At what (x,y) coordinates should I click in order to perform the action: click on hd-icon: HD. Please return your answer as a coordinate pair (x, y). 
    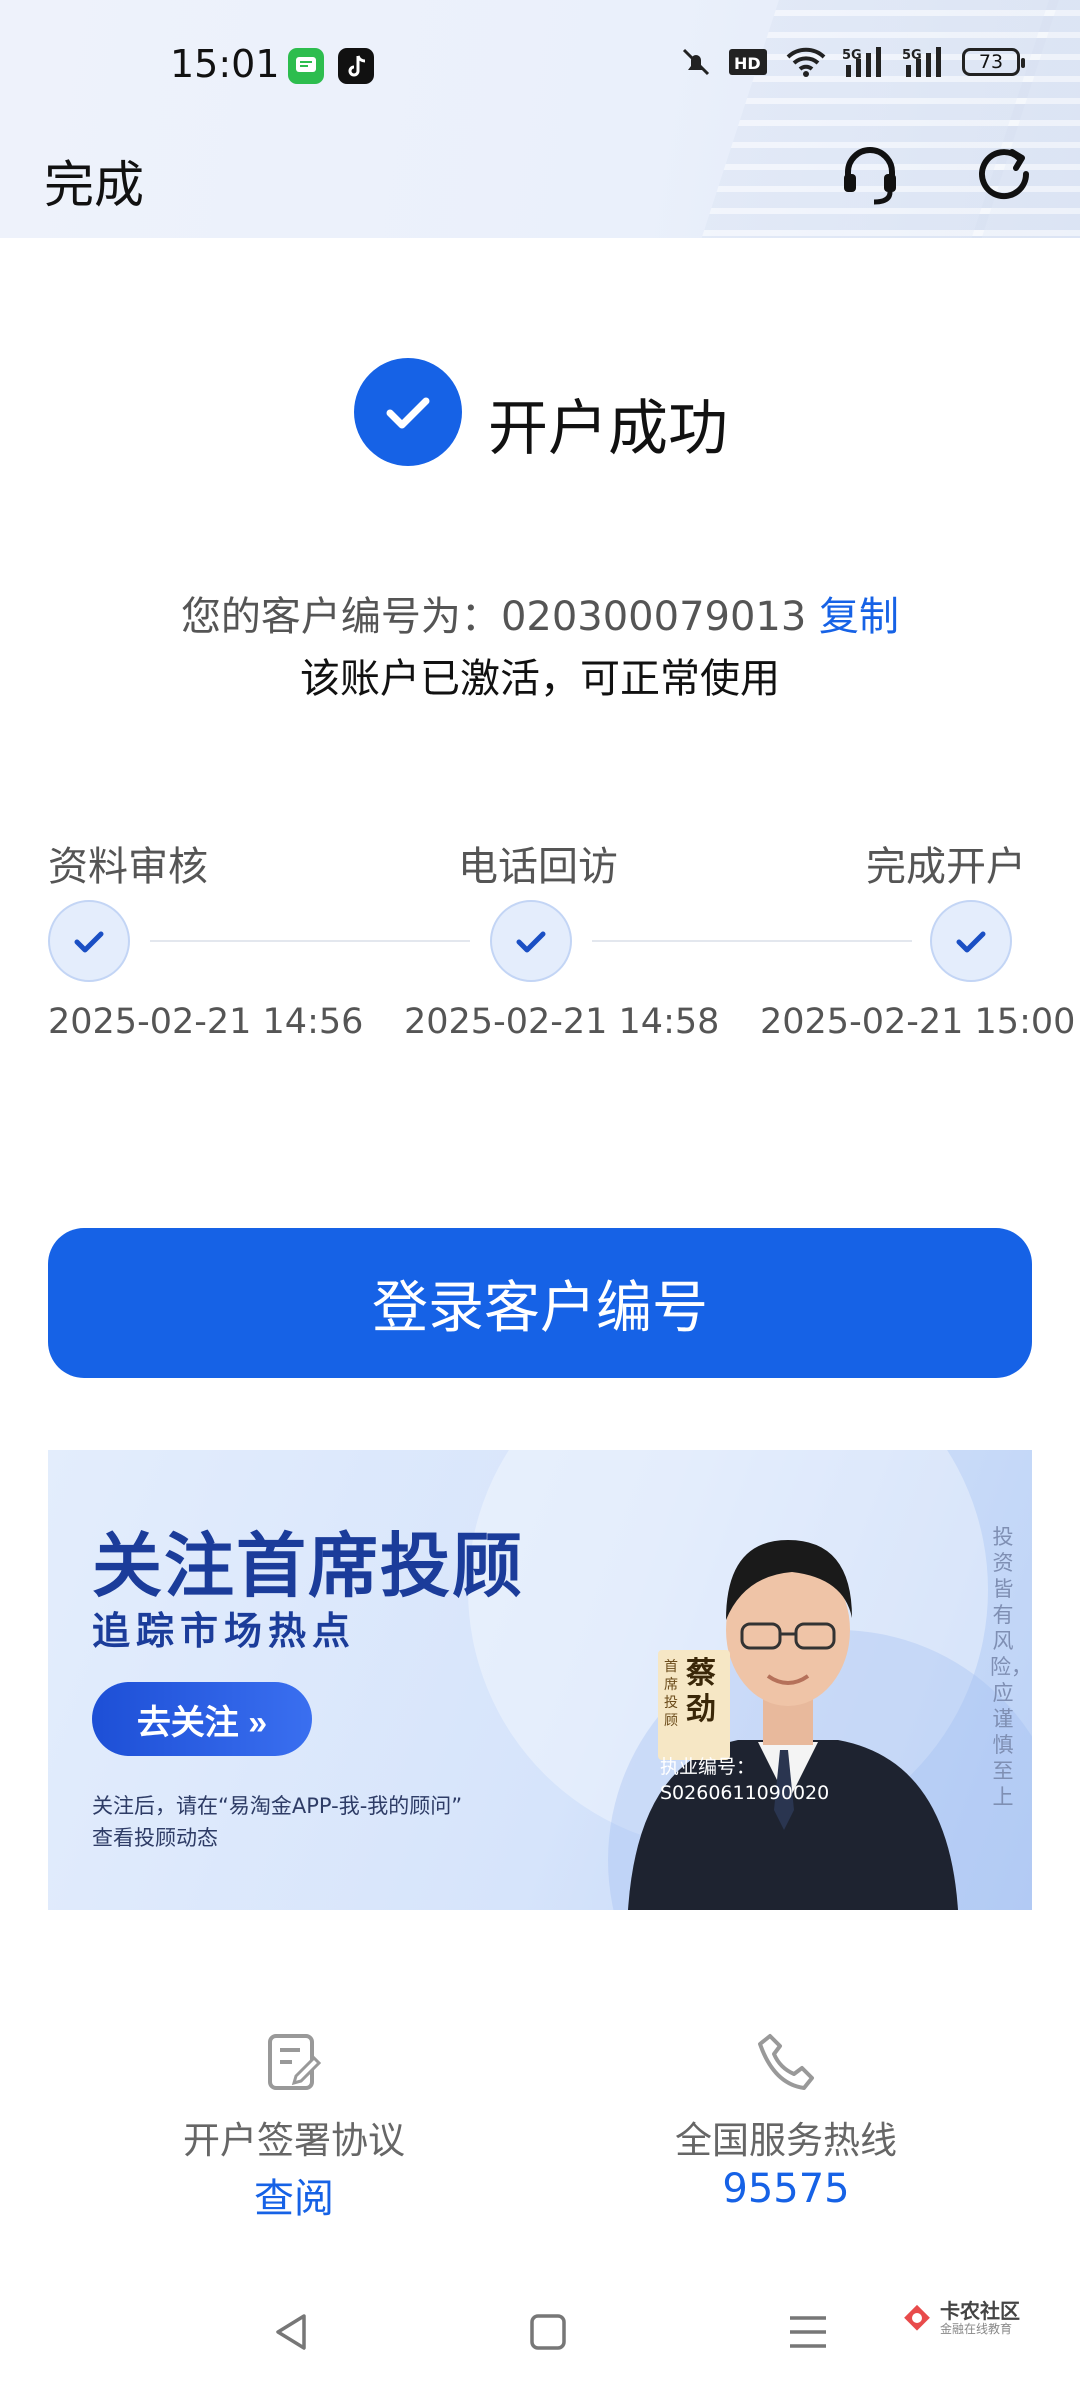
    Looking at the image, I should click on (748, 62).